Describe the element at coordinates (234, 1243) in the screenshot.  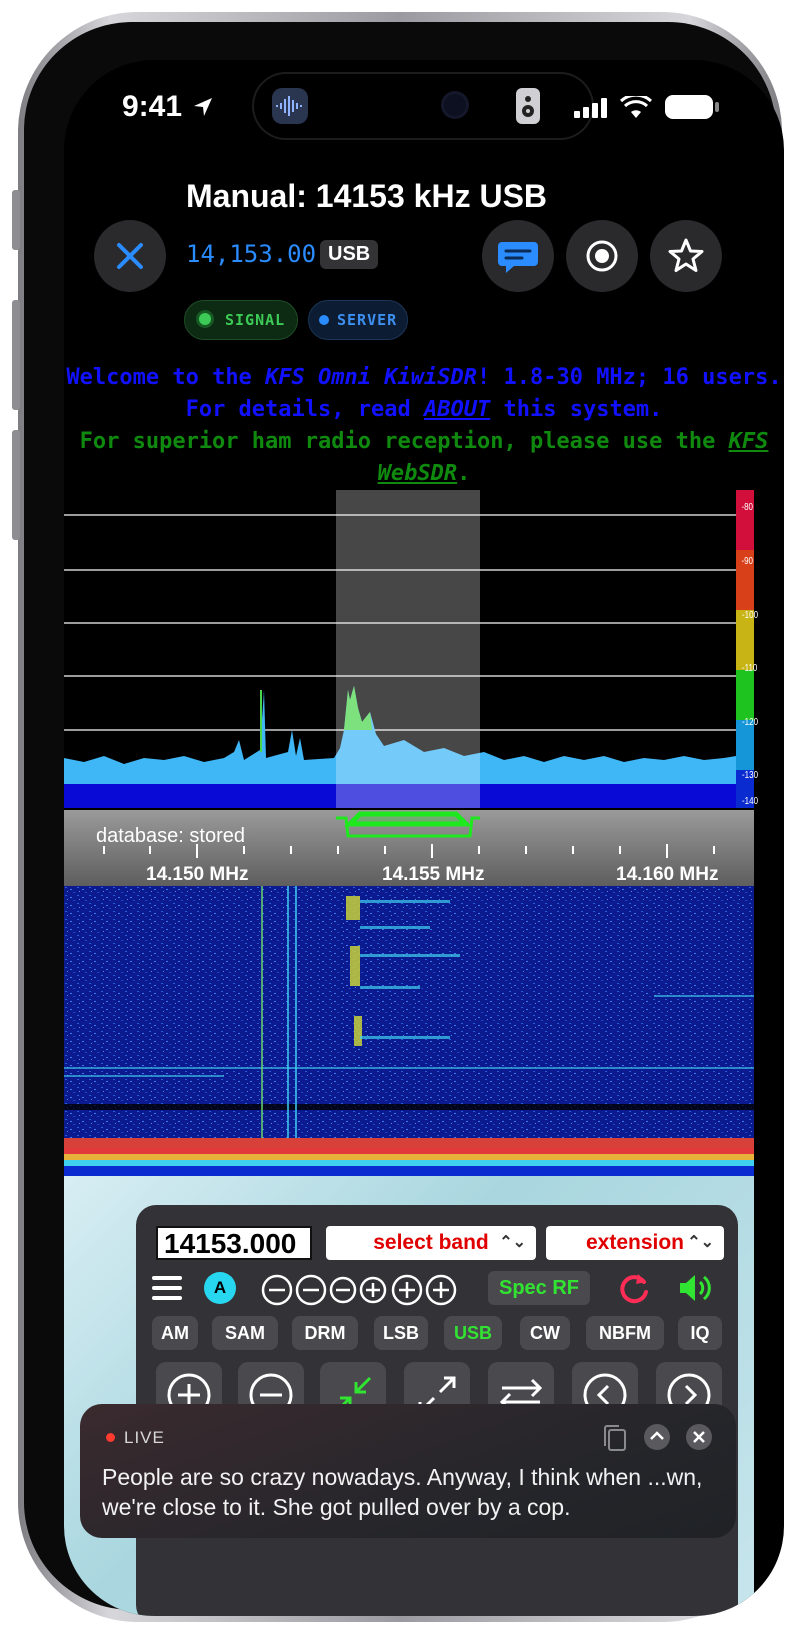
I see `frequency-input: 14153.000` at that location.